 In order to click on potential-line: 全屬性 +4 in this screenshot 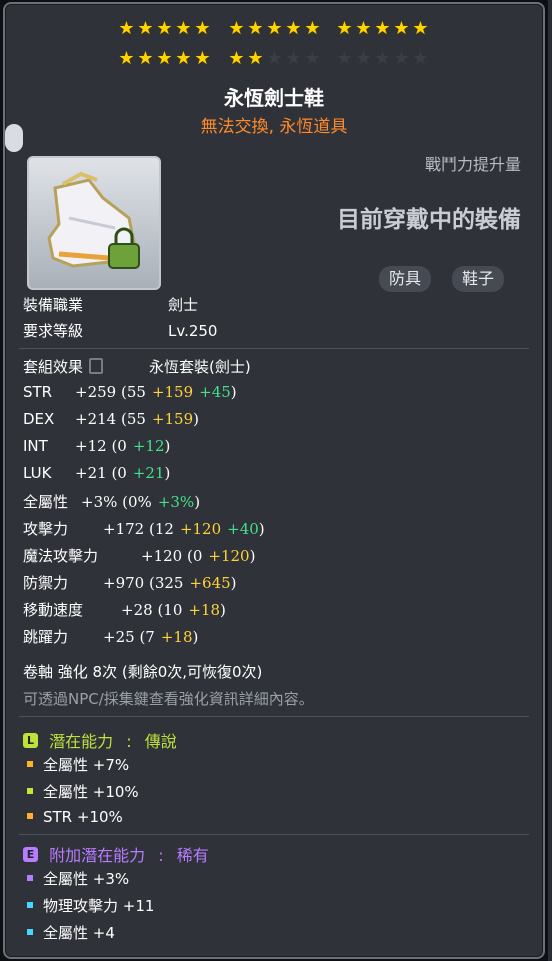, I will do `click(71, 932)`.